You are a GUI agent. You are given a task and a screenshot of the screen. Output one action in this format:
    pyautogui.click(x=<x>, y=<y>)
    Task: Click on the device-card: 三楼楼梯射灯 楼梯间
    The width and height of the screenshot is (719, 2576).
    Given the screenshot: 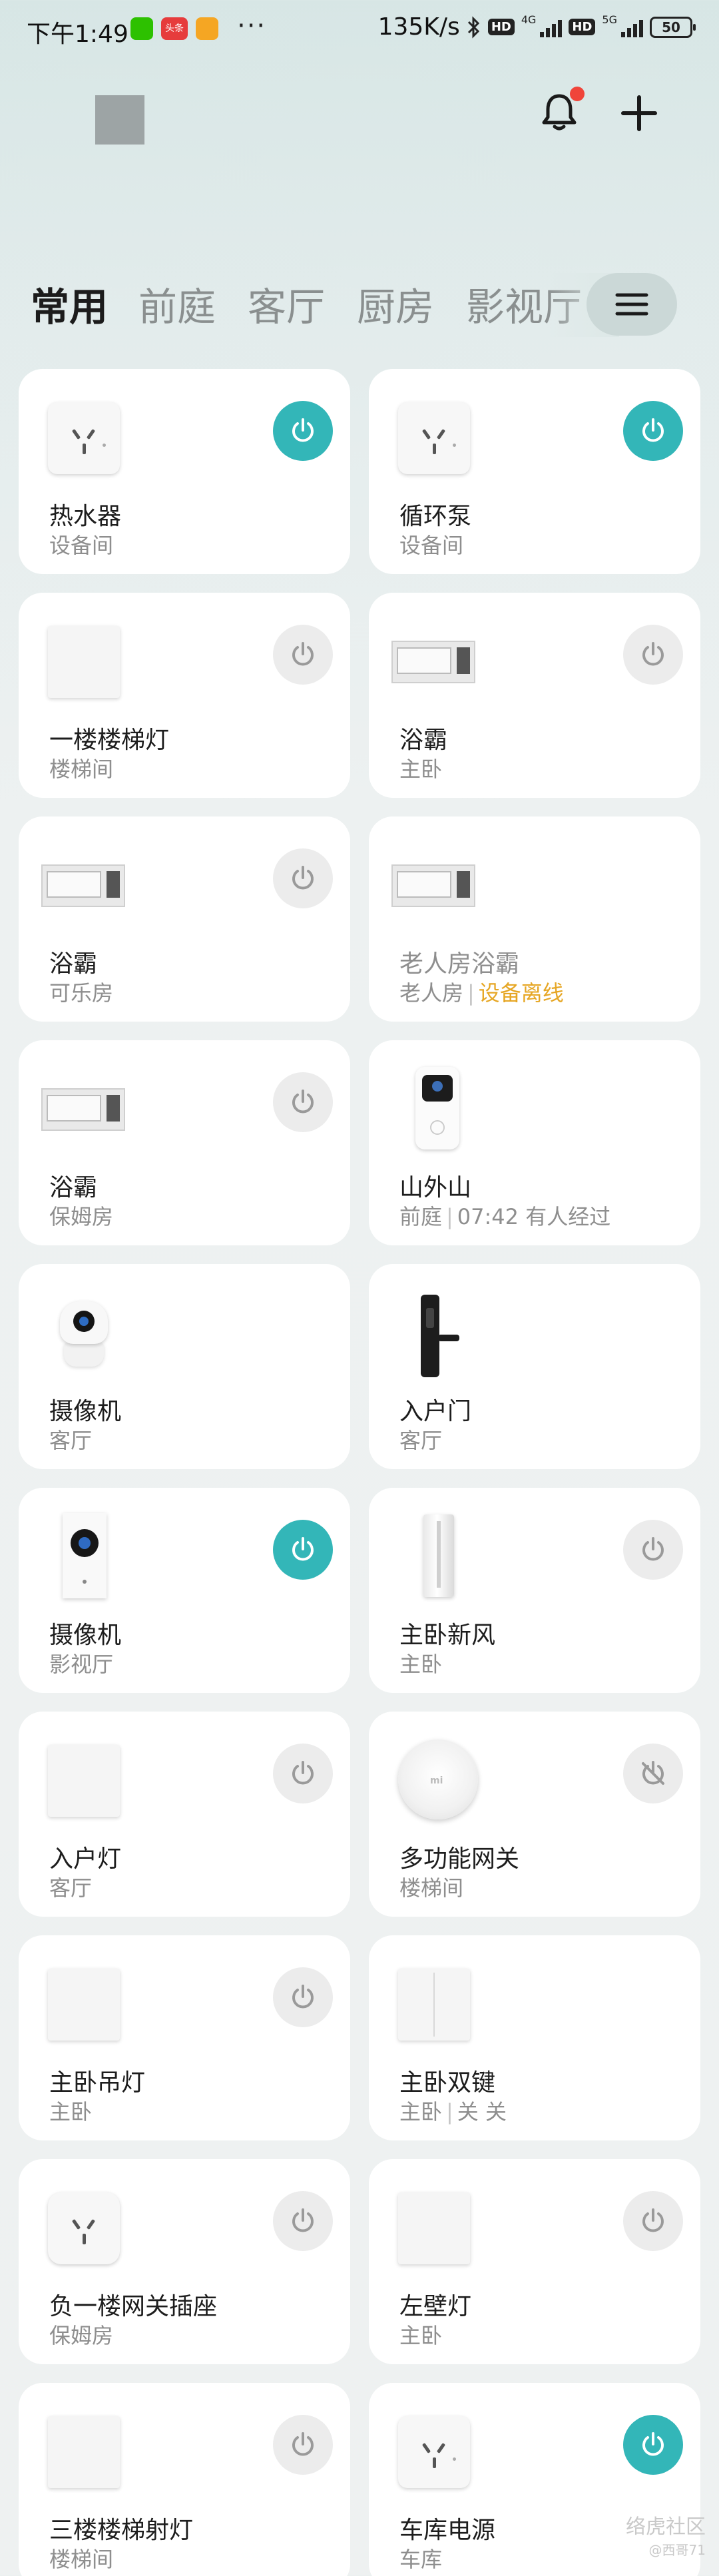 What is the action you would take?
    pyautogui.click(x=185, y=2479)
    